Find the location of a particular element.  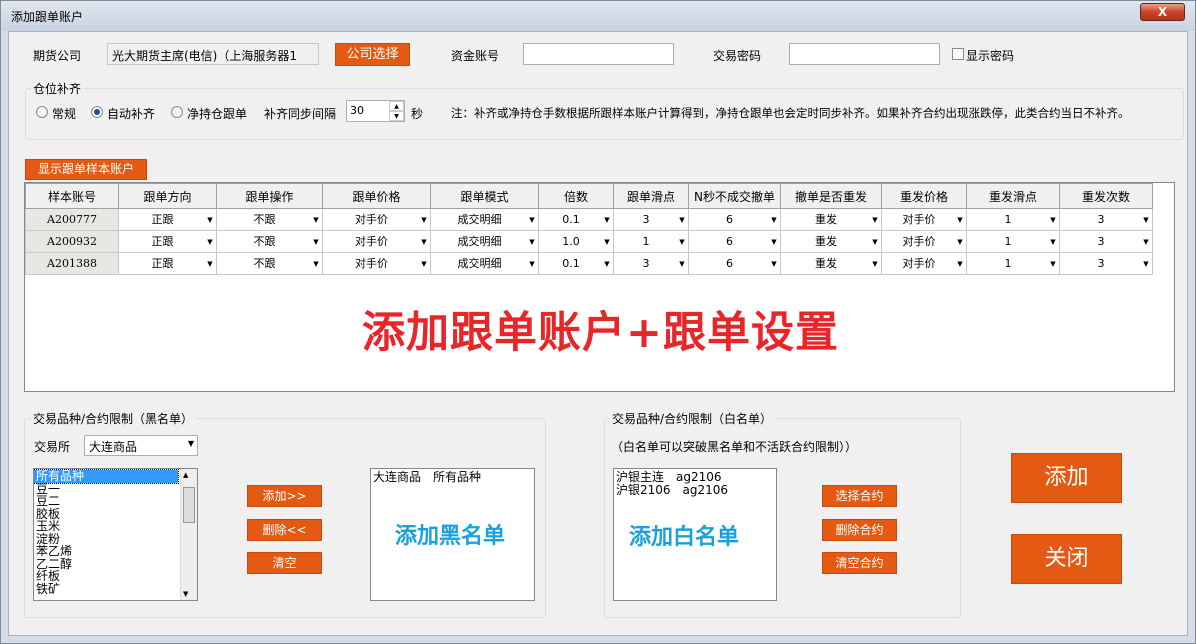

column-header: 撤单是否重发 is located at coordinates (831, 196).